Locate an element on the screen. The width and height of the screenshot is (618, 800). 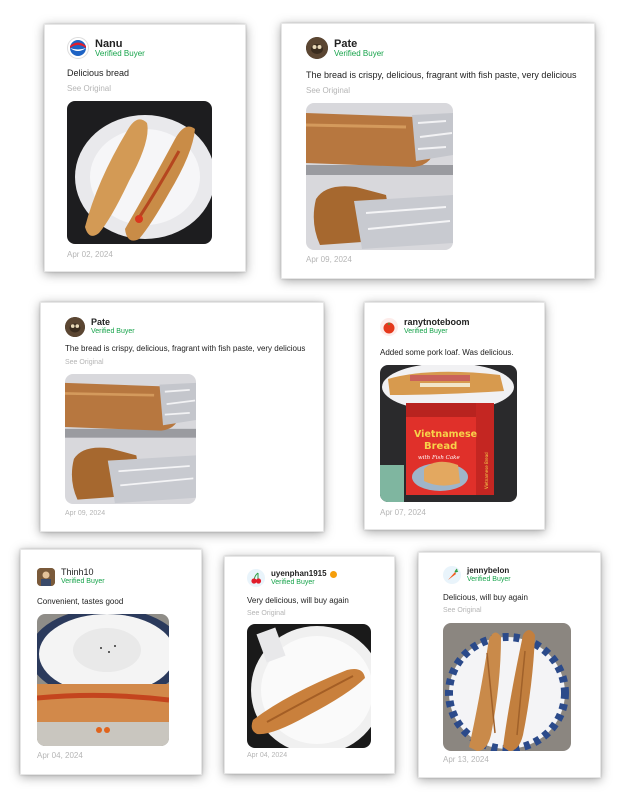
carrot-icon is located at coordinates (452, 575).